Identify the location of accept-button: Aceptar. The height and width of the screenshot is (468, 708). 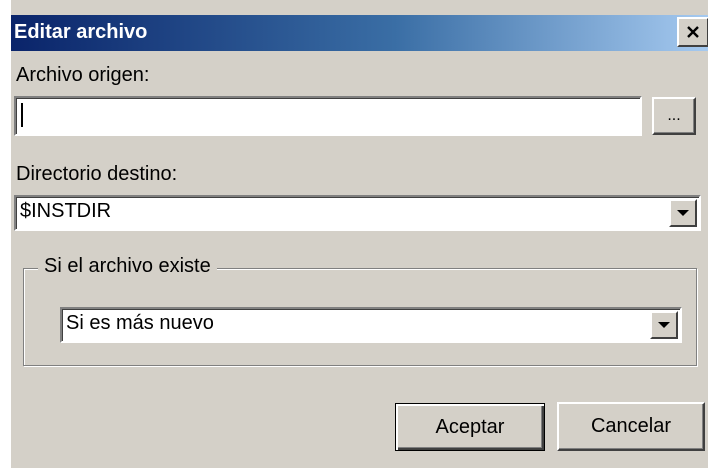
(470, 427).